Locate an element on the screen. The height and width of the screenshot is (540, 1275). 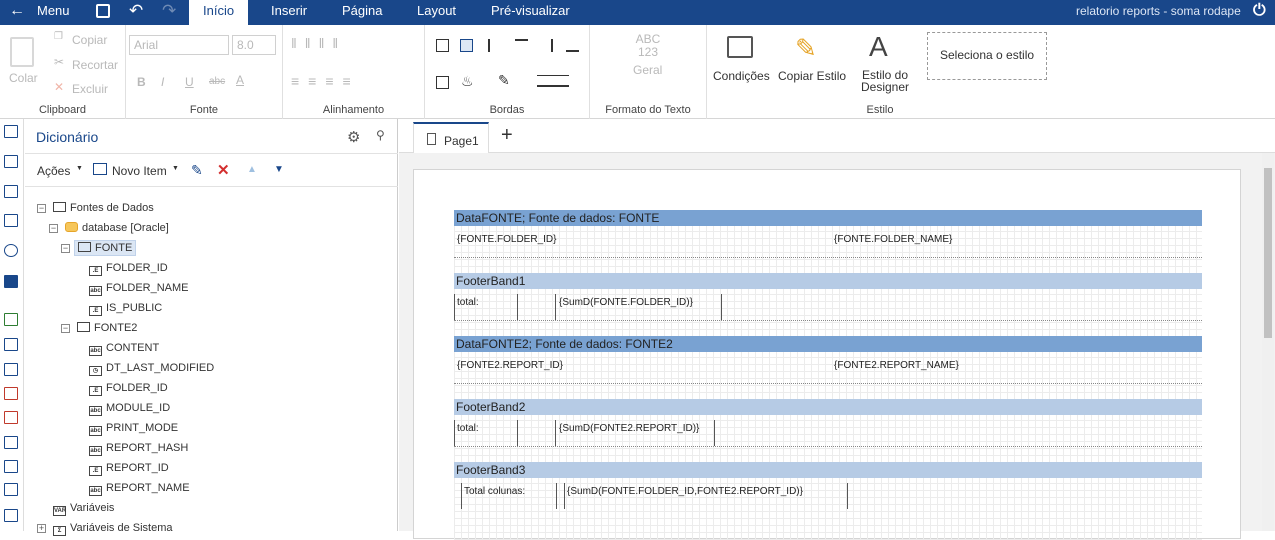
border-shadow-icon is located at coordinates (442, 82).